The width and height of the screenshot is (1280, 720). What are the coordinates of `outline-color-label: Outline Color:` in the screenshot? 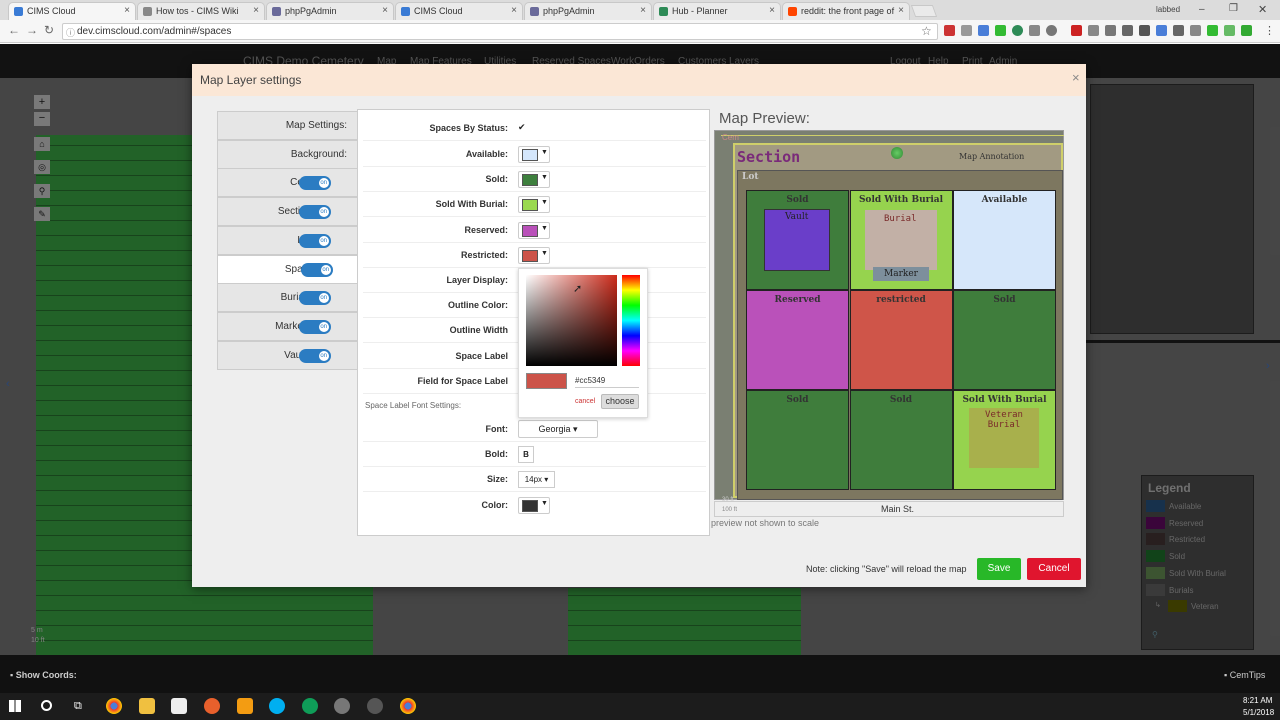 It's located at (478, 305).